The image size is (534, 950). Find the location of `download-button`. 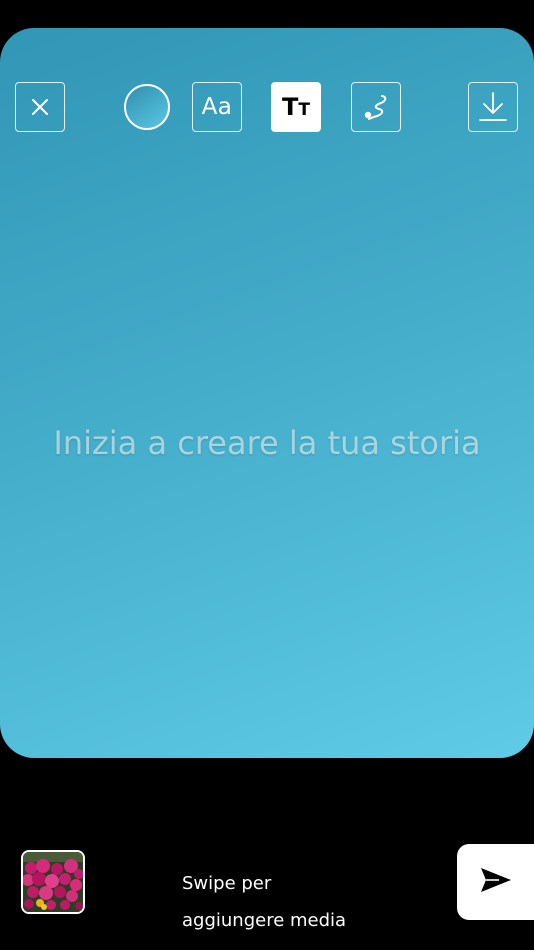

download-button is located at coordinates (493, 107).